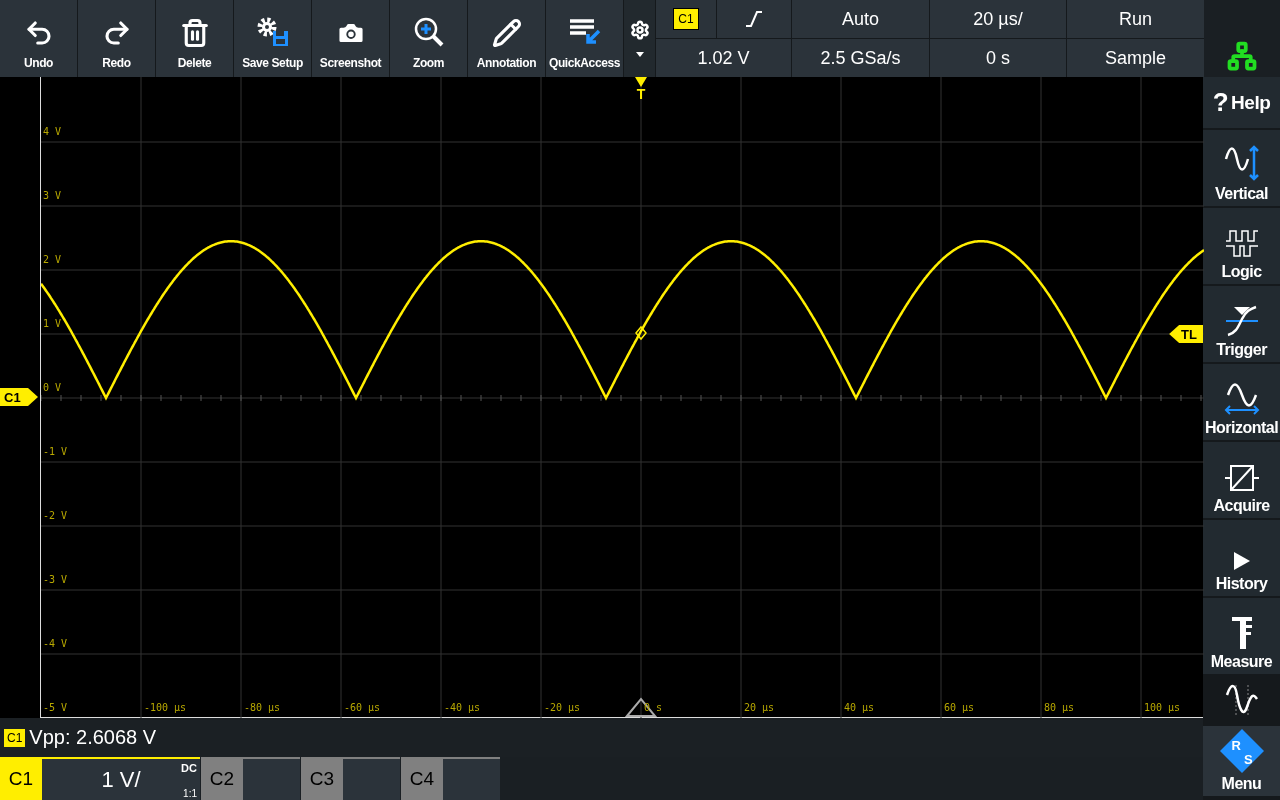 The image size is (1280, 800). What do you see at coordinates (262, 707) in the screenshot?
I see `axis-label: -80 µs` at bounding box center [262, 707].